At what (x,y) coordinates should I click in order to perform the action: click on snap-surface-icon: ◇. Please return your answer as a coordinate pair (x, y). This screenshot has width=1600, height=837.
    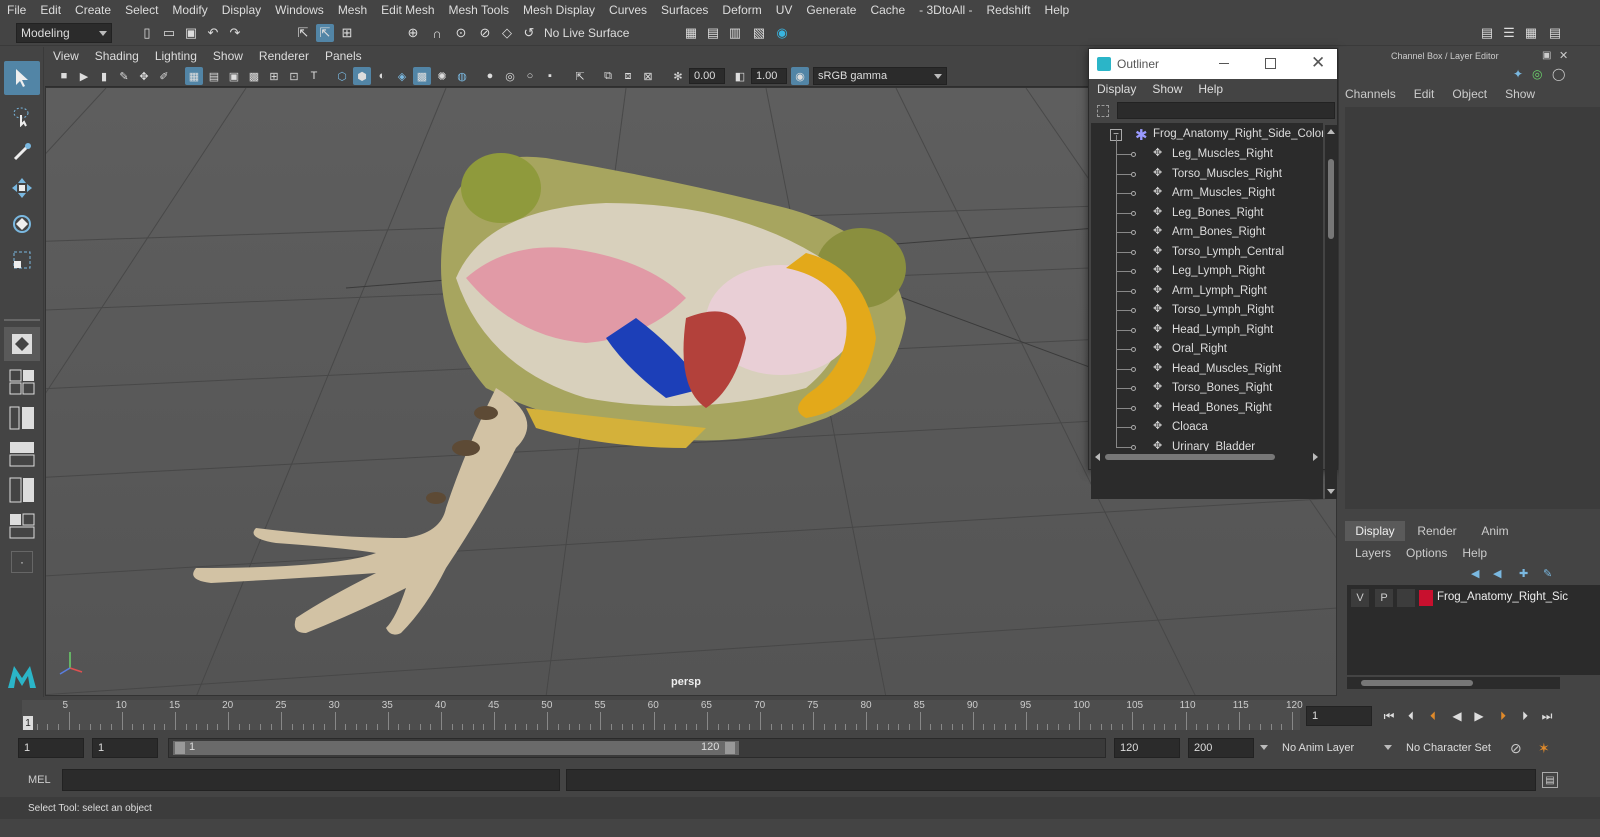
    Looking at the image, I should click on (507, 33).